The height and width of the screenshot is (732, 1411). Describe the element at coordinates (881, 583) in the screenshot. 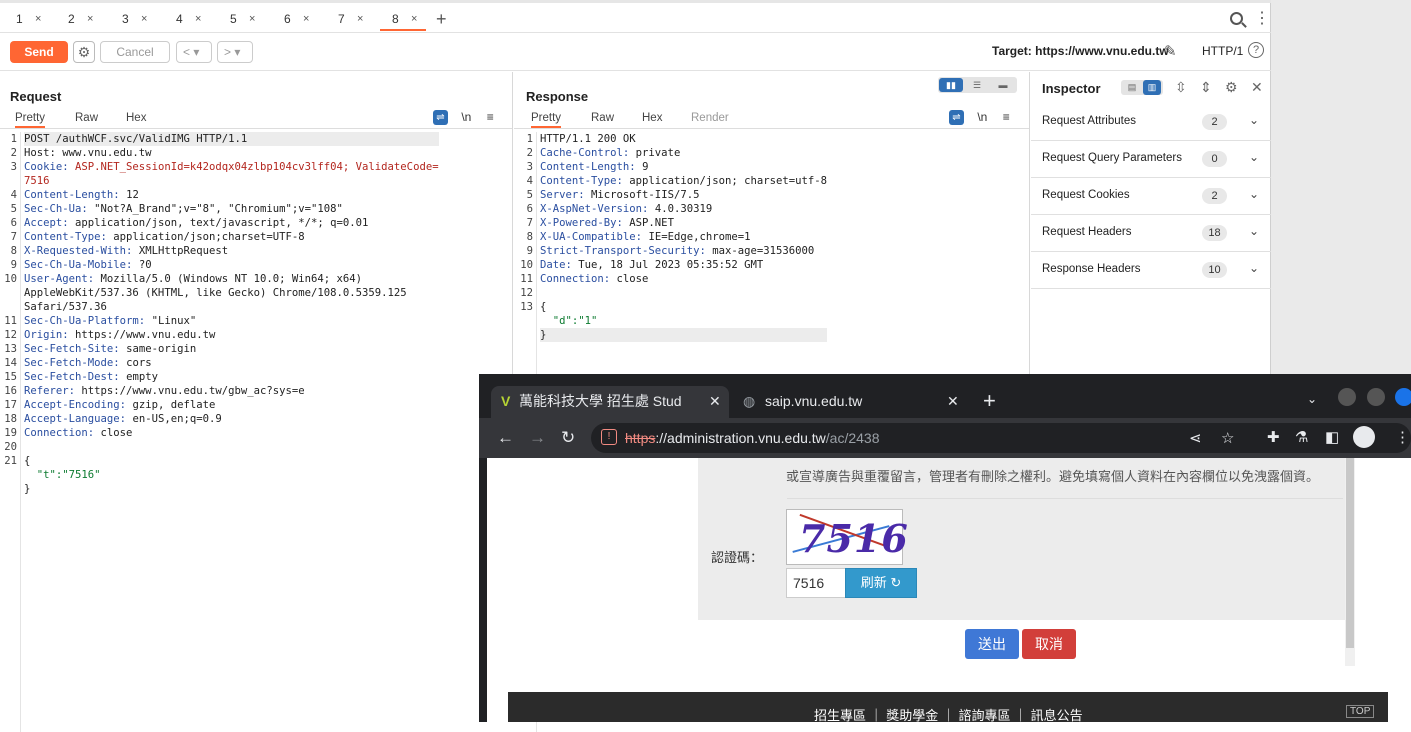

I see `refresh-captcha-button: 刷新 ↻` at that location.